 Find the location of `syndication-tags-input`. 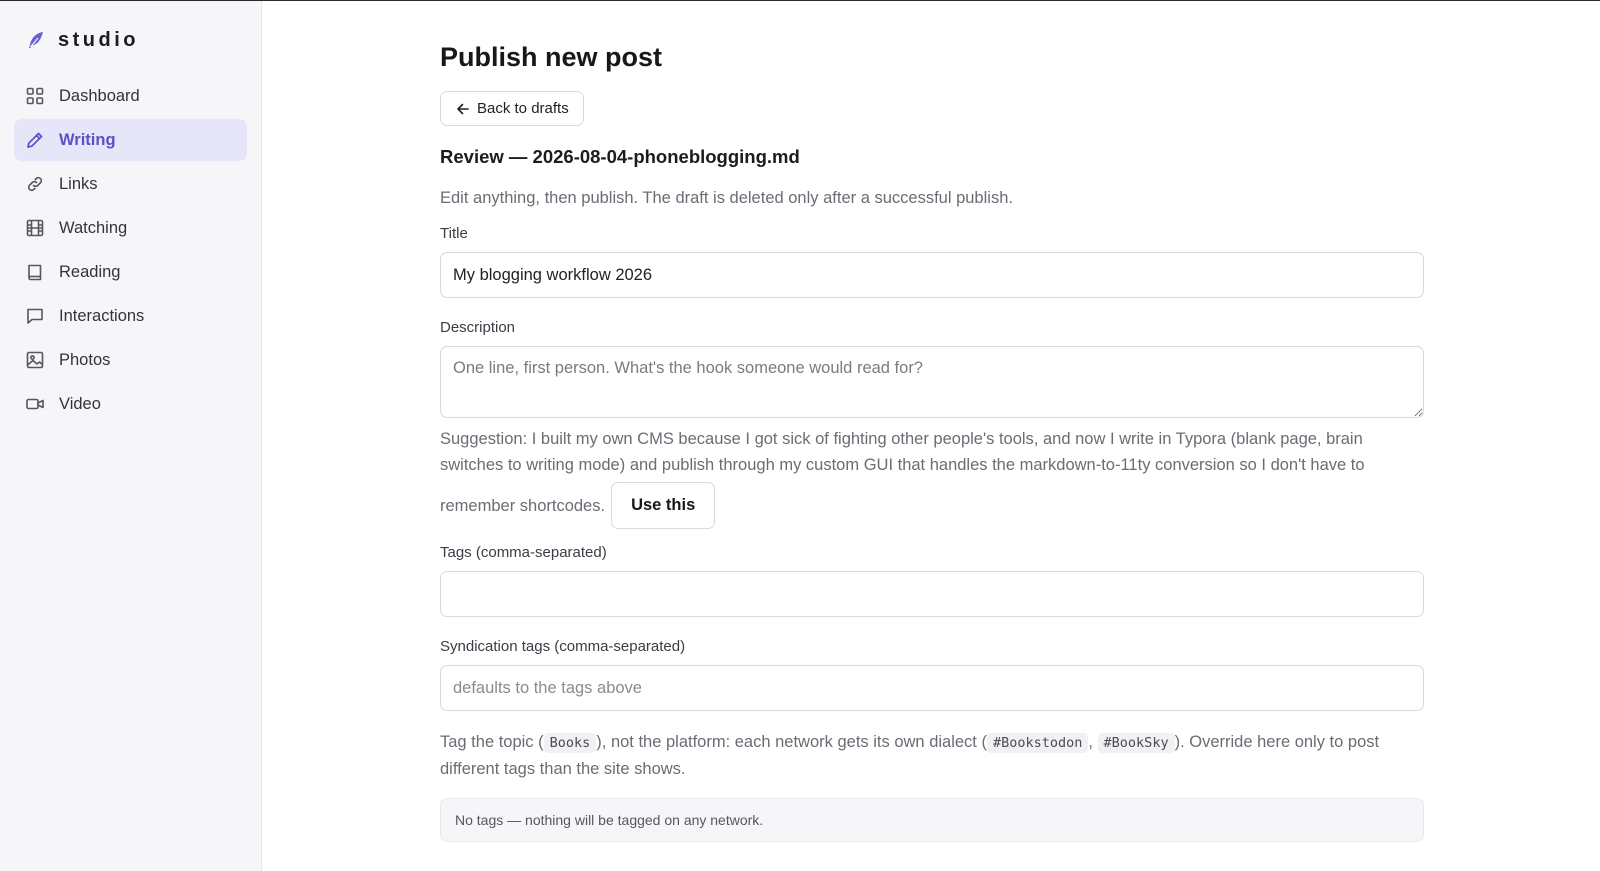

syndication-tags-input is located at coordinates (932, 688).